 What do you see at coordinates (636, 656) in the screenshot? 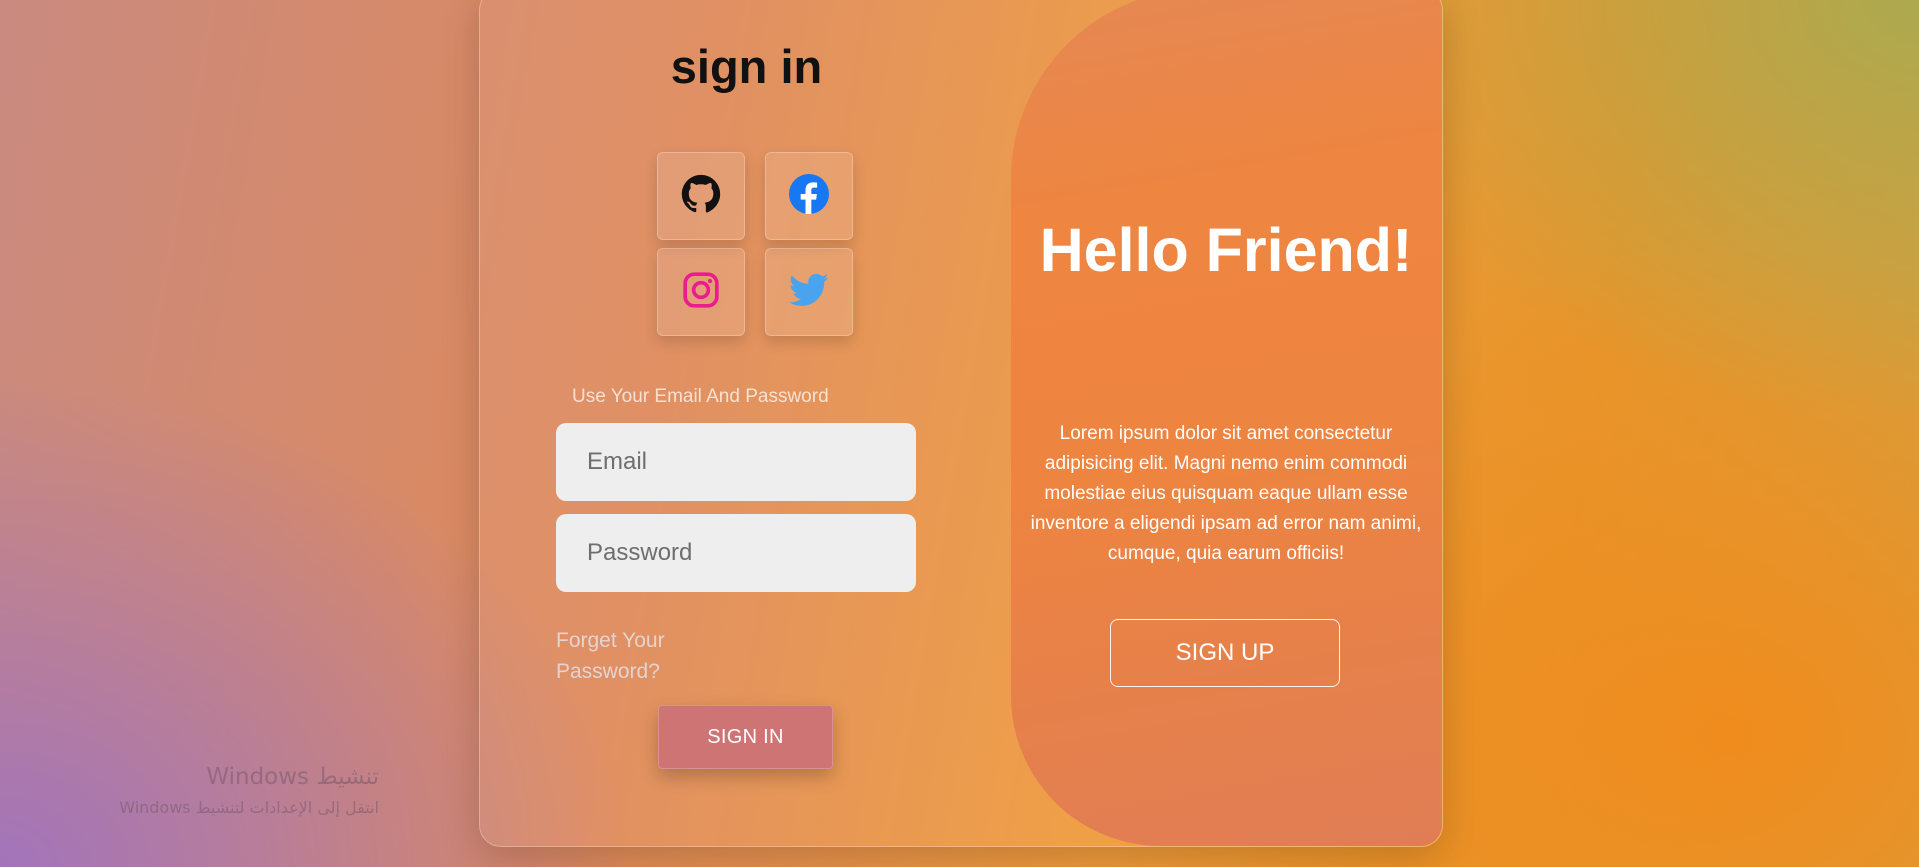
I see `forgot-password-link: Forget Your Password?` at bounding box center [636, 656].